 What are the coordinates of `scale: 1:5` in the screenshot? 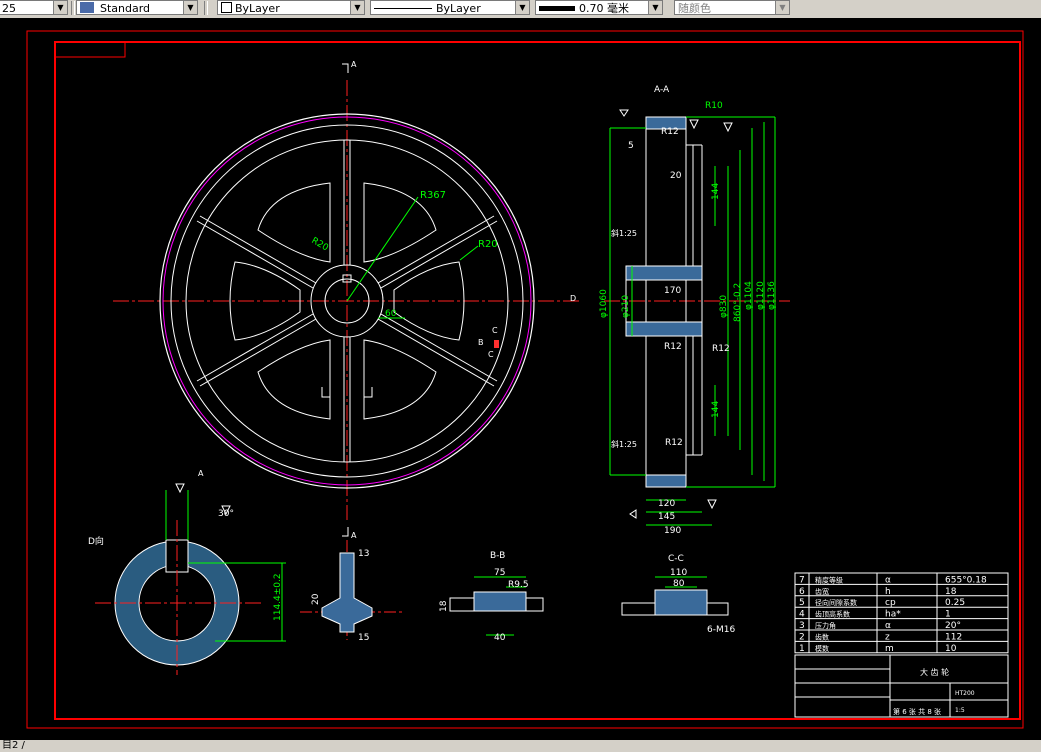 It's located at (960, 710).